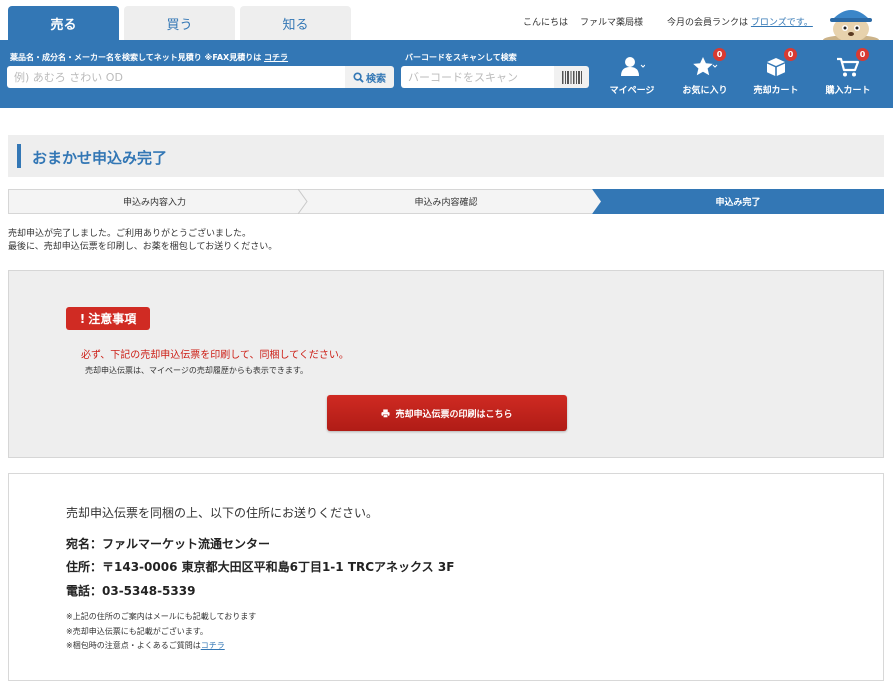 The width and height of the screenshot is (893, 688). What do you see at coordinates (260, 567) in the screenshot?
I see `address-postal: 住所：〒143-0006 東京都大田区平和島6丁目1-1 TRCアネックス 3F` at bounding box center [260, 567].